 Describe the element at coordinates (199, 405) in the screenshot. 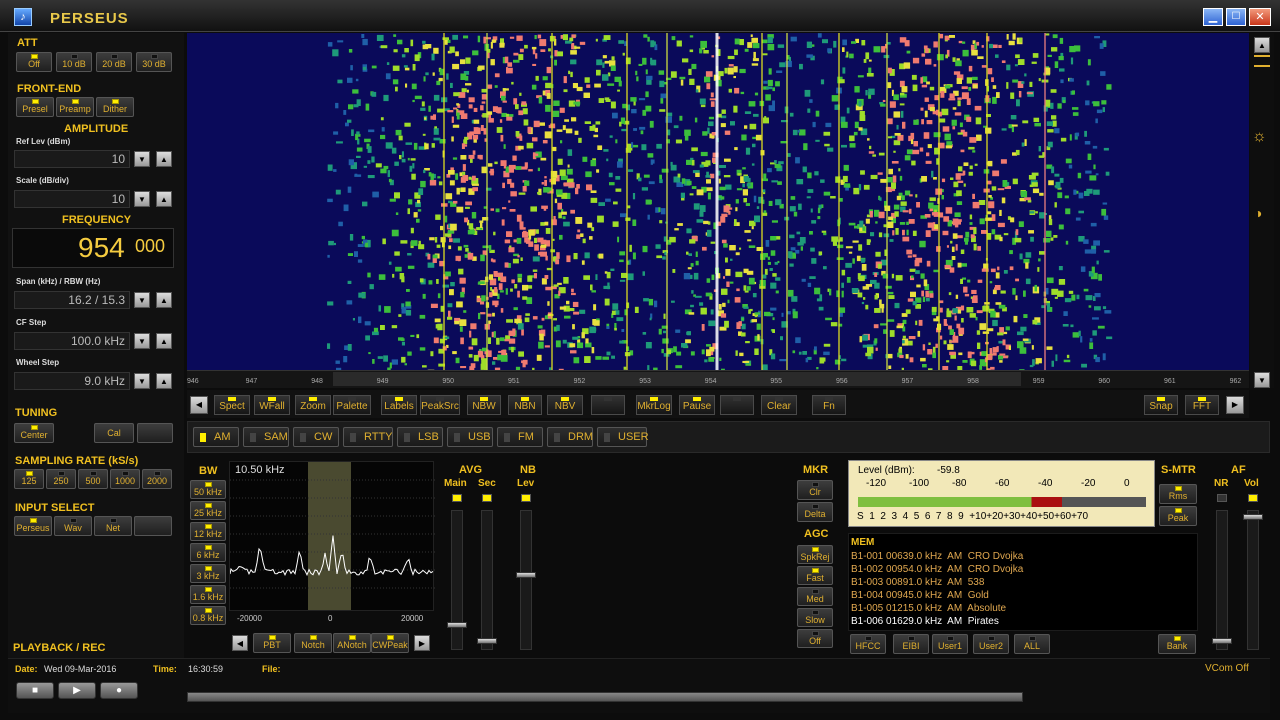

I see `toolbar-left-arrow: ◀` at that location.